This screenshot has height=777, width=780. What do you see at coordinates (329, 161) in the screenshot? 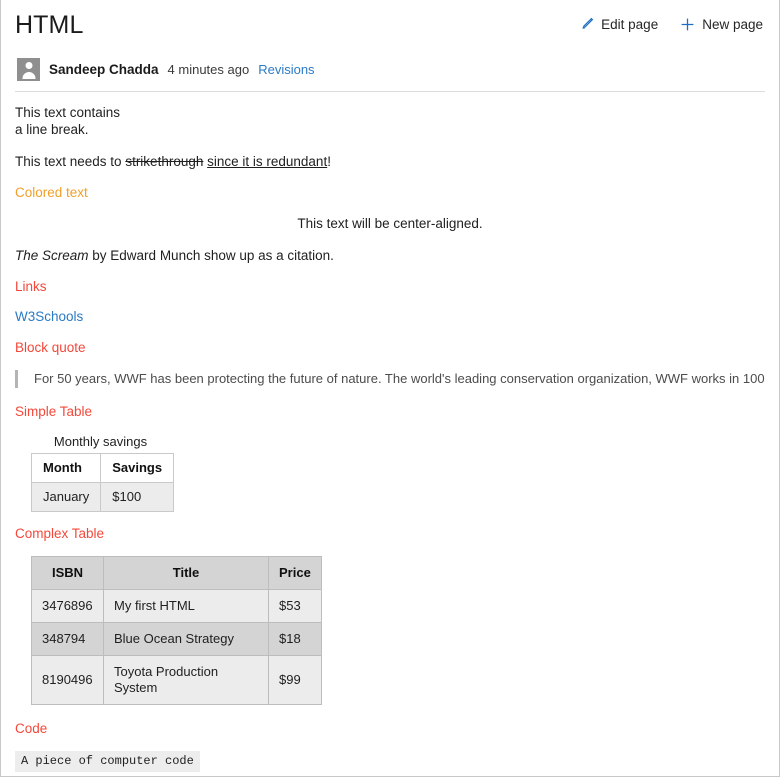
I see `strike-suffix: !` at bounding box center [329, 161].